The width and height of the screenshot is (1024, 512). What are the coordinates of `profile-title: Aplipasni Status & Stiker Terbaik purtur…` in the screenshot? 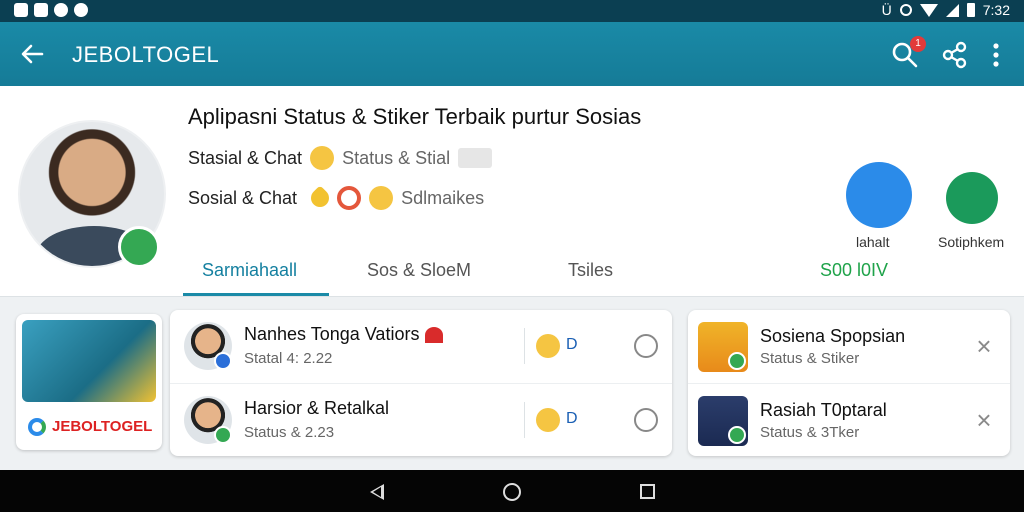 It's located at (415, 116).